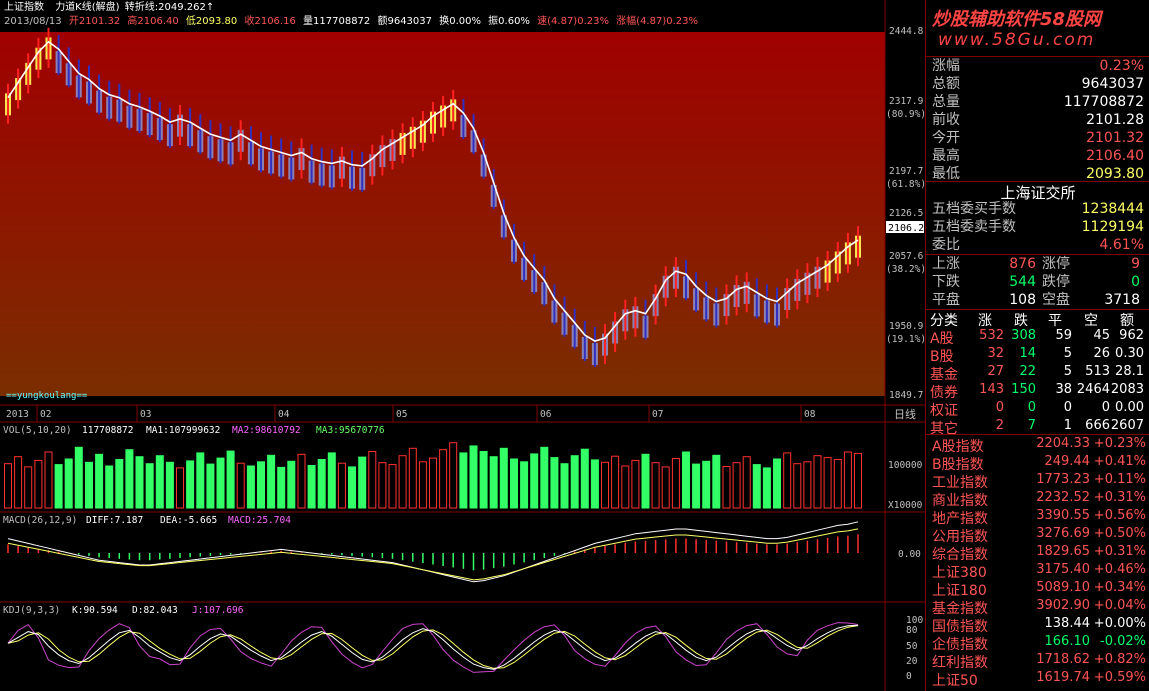 This screenshot has height=691, width=1149. I want to click on category-cell: 27, so click(995, 371).